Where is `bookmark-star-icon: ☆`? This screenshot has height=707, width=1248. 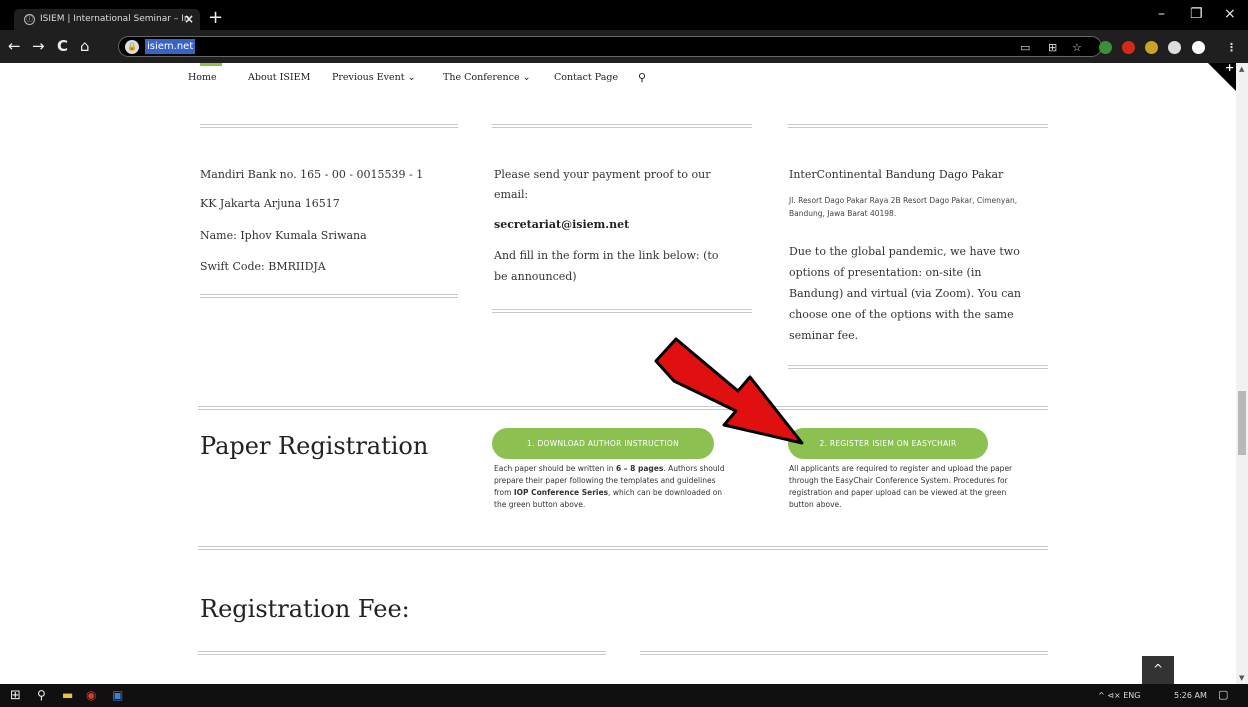 bookmark-star-icon: ☆ is located at coordinates (1077, 47).